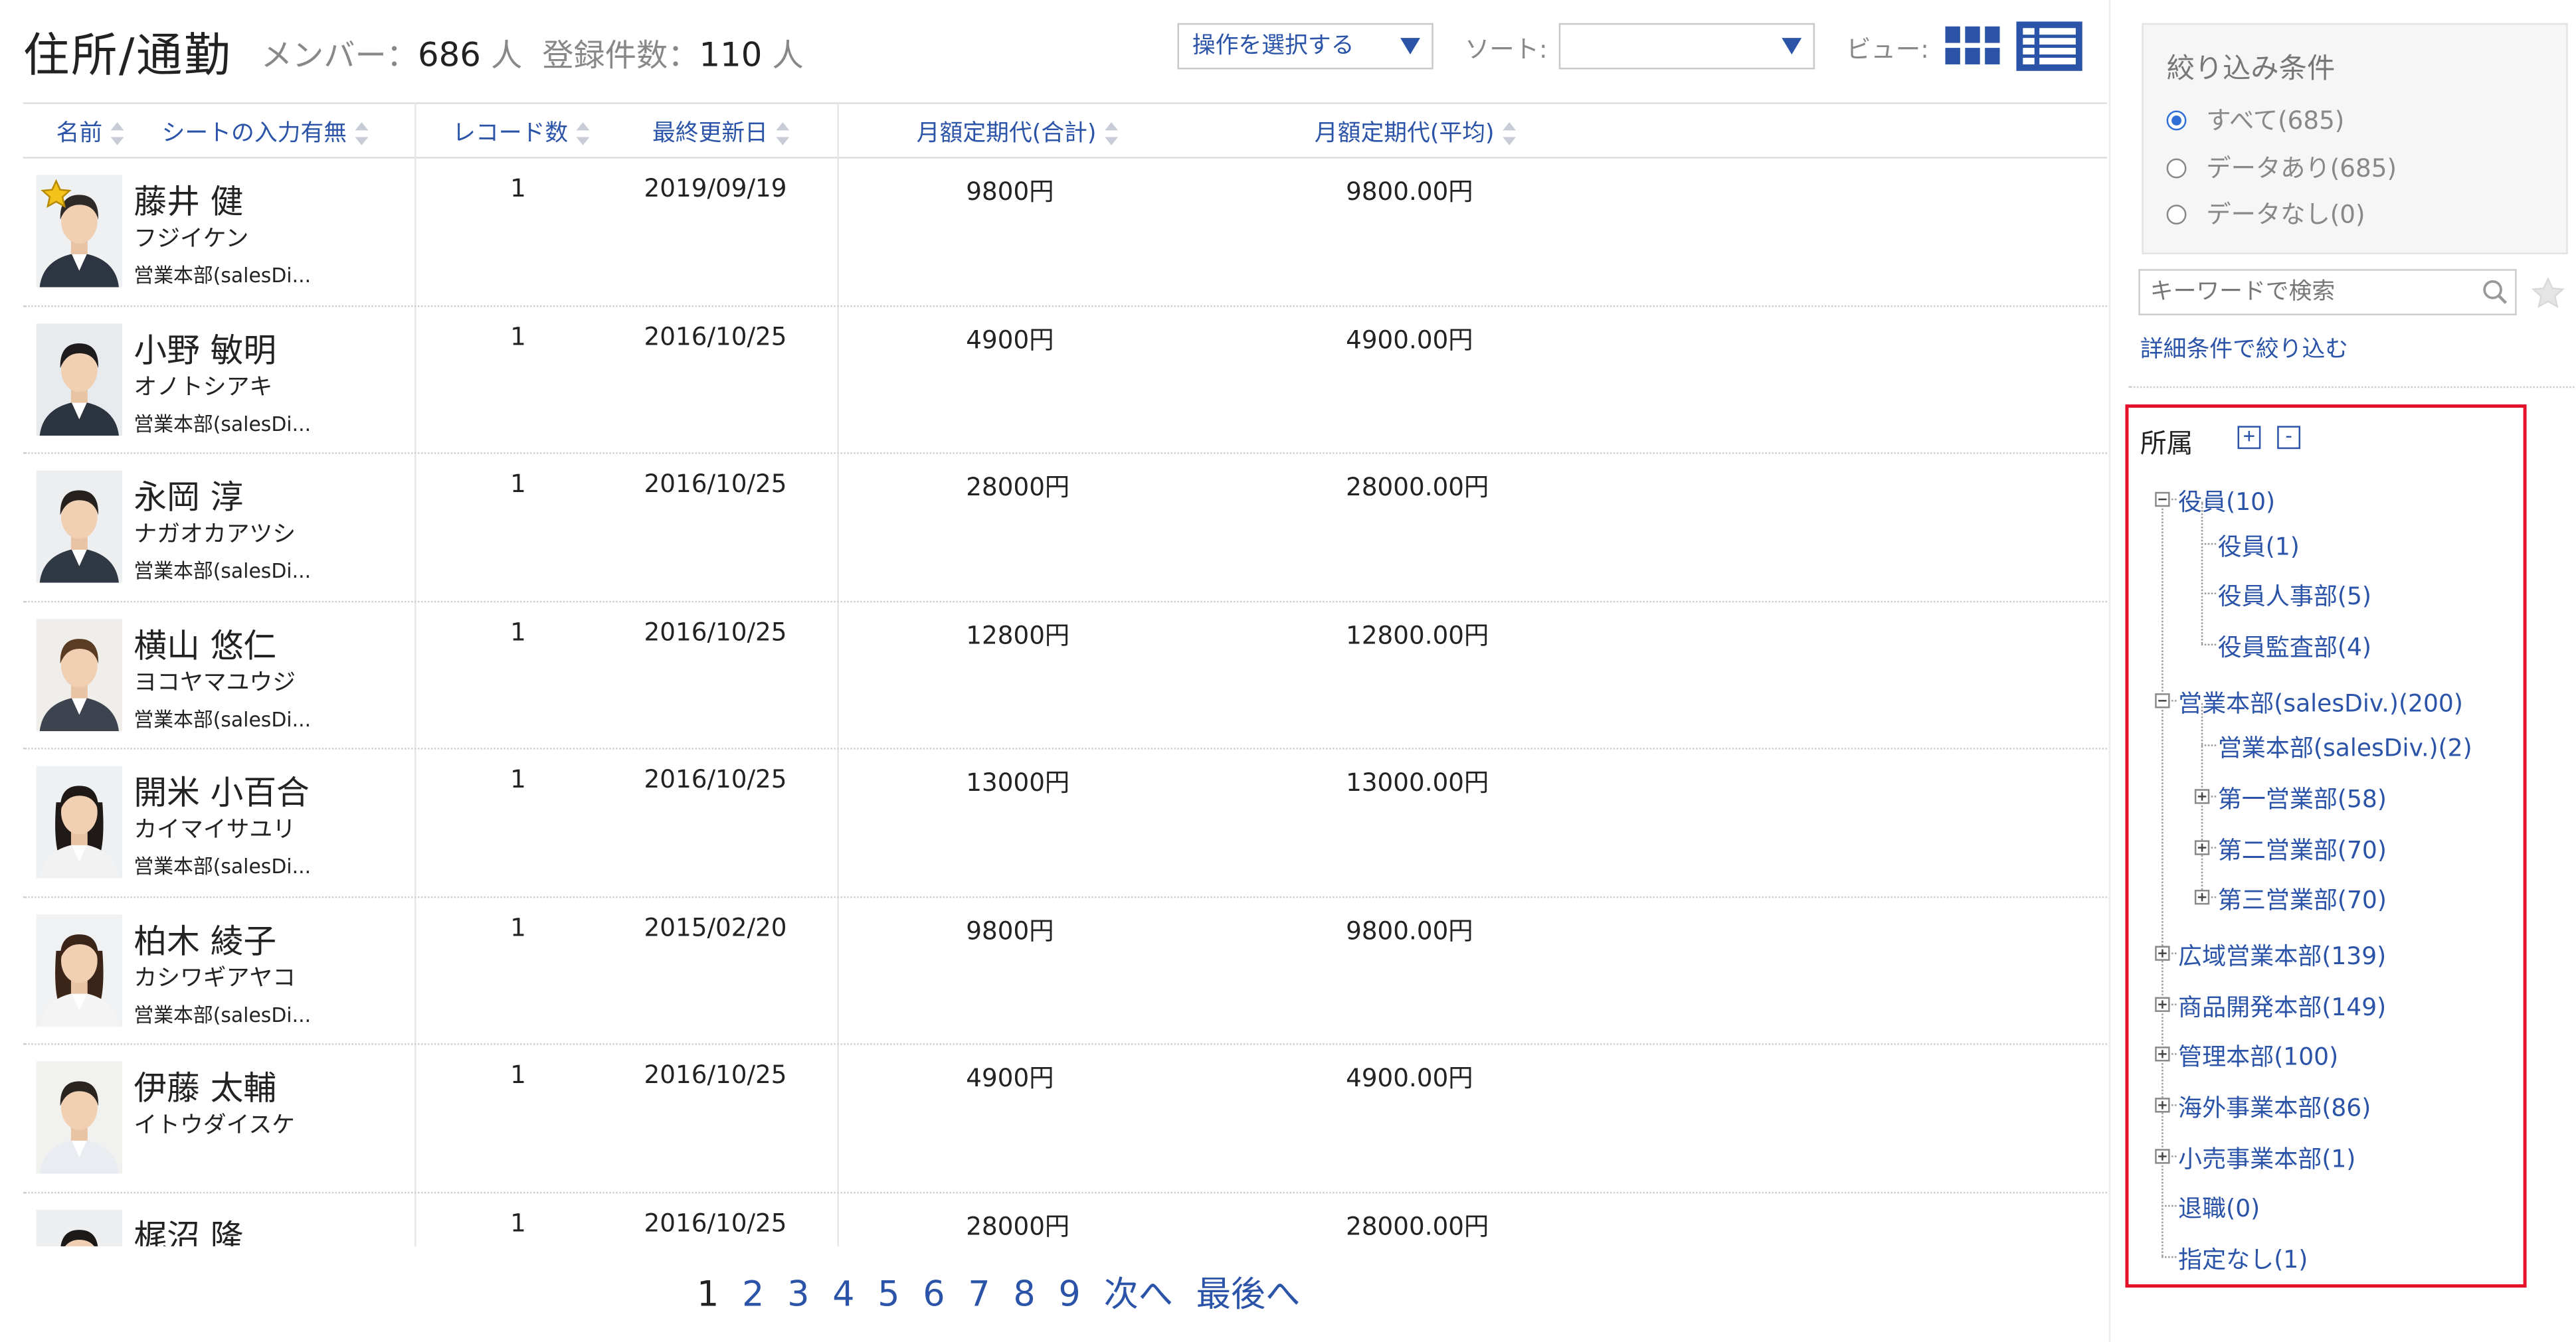  Describe the element at coordinates (934, 1294) in the screenshot. I see `page-link-6: 6` at that location.